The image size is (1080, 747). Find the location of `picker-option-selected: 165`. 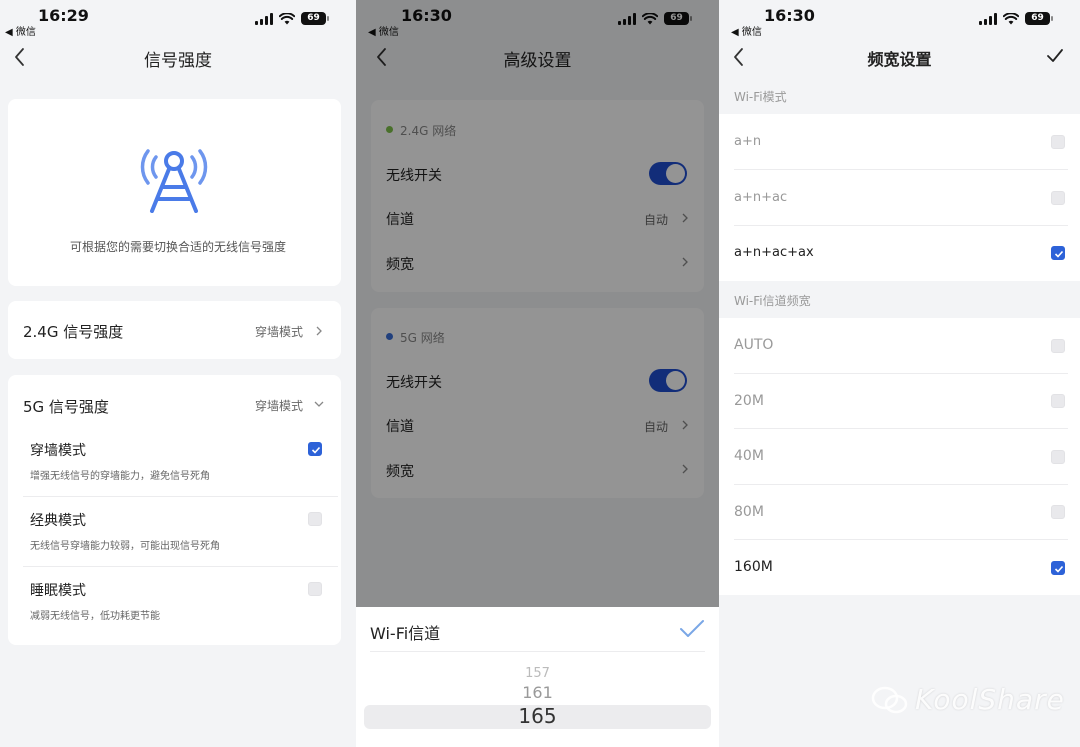

picker-option-selected: 165 is located at coordinates (537, 716).